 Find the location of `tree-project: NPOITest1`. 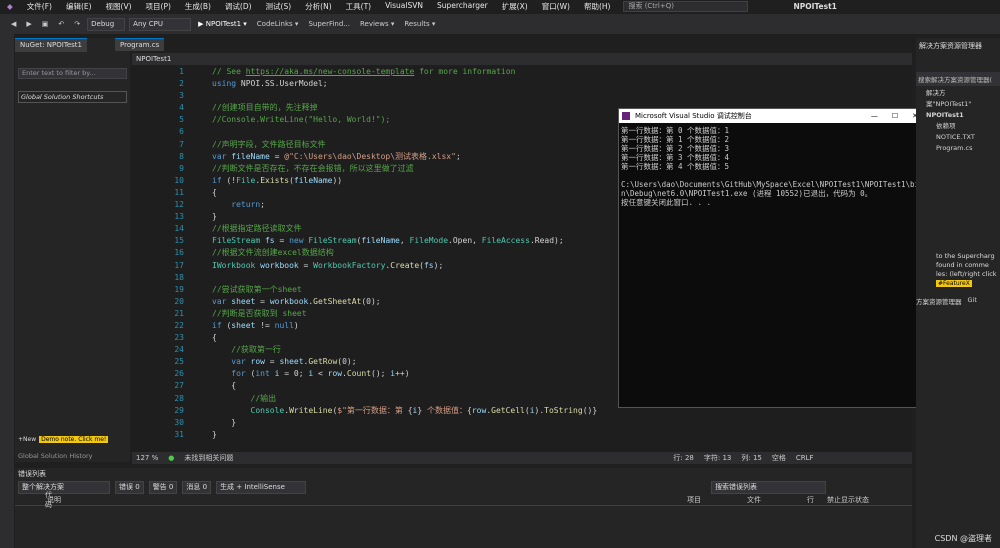

tree-project: NPOITest1 is located at coordinates (958, 115).